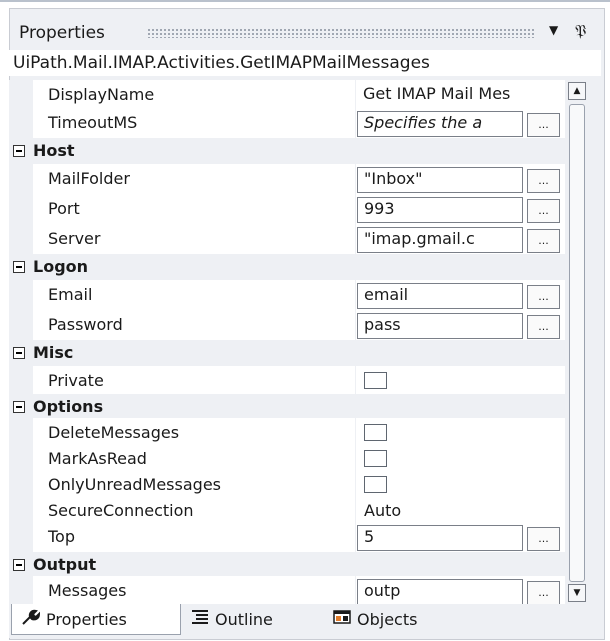 This screenshot has height=641, width=610. Describe the element at coordinates (305, 1) in the screenshot. I see `top-divider` at that location.